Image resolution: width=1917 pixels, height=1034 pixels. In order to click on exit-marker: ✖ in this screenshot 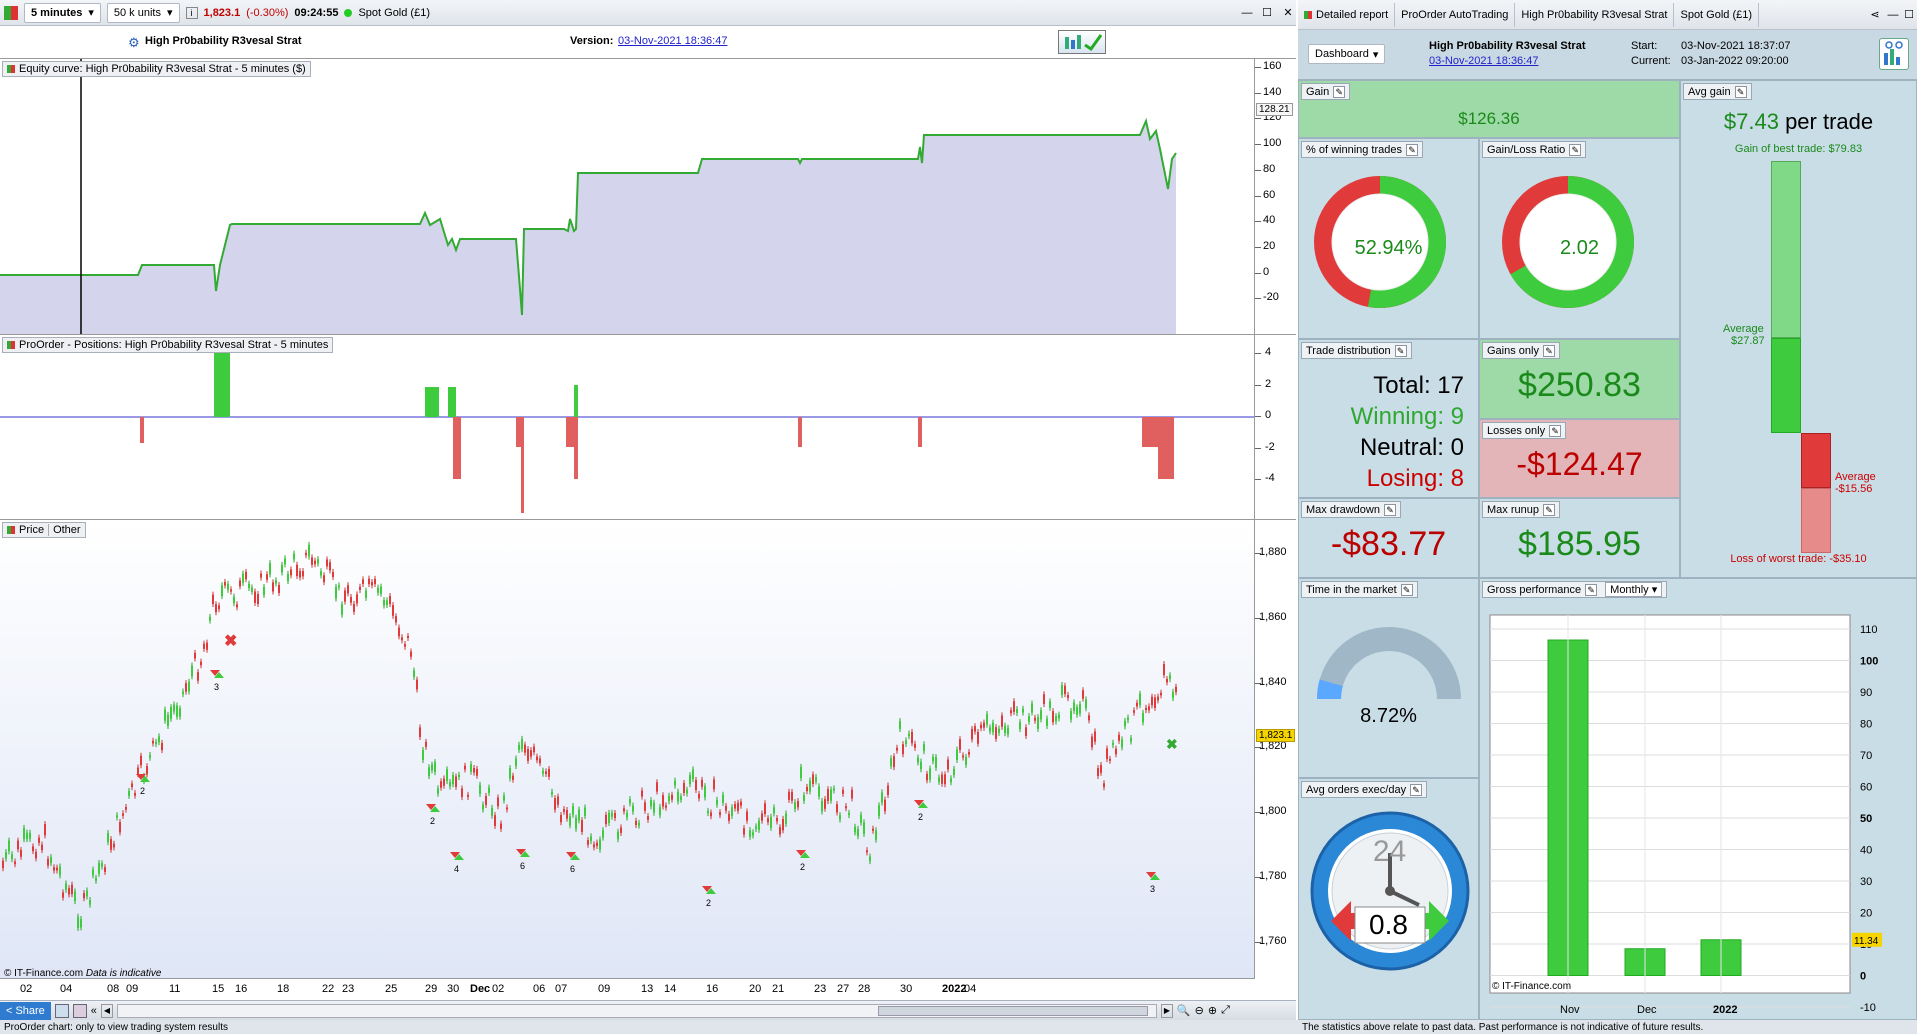, I will do `click(1172, 744)`.